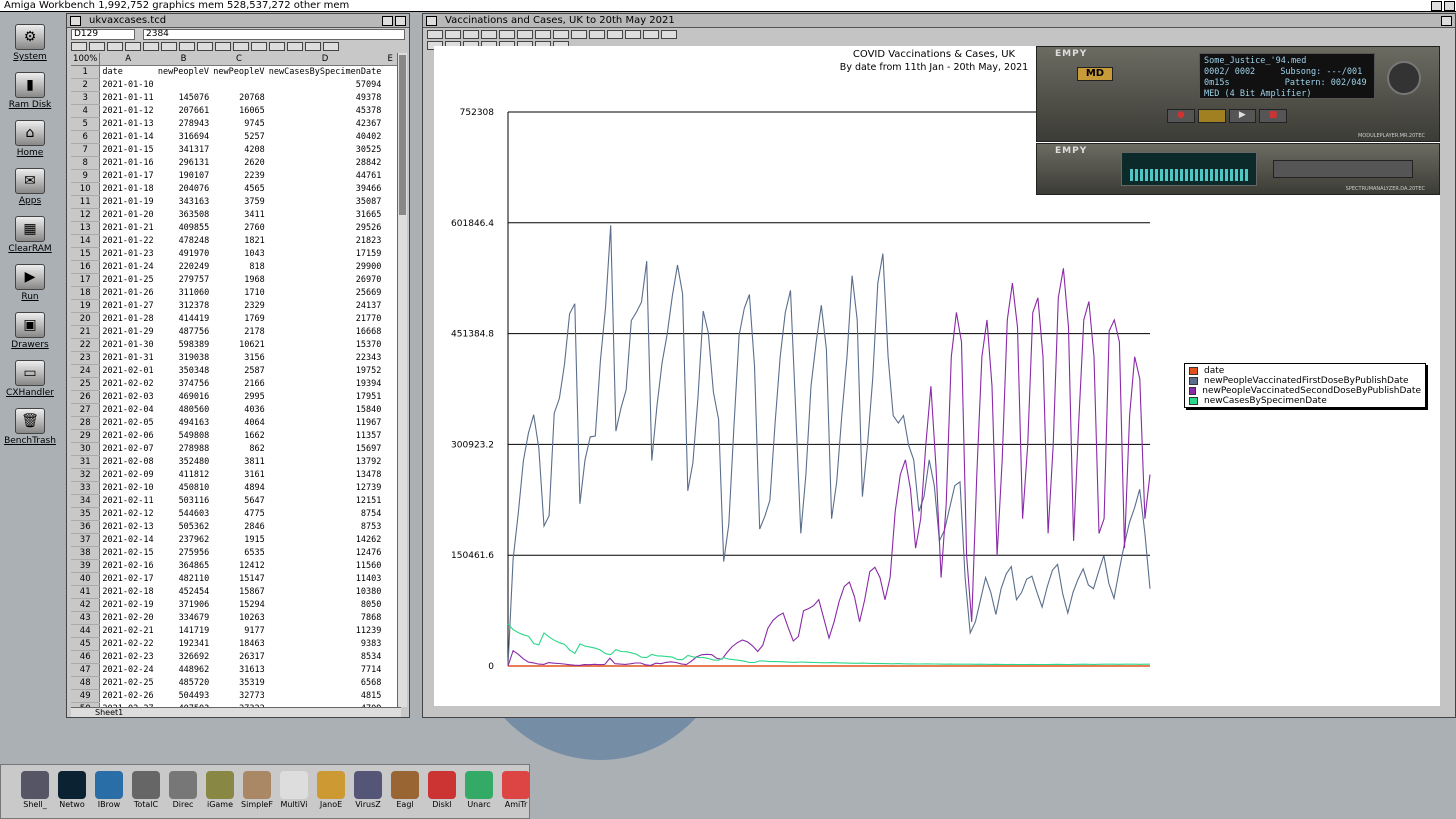 This screenshot has height=819, width=1456. I want to click on desktop-icon-system: ⚙ System, so click(30, 43).